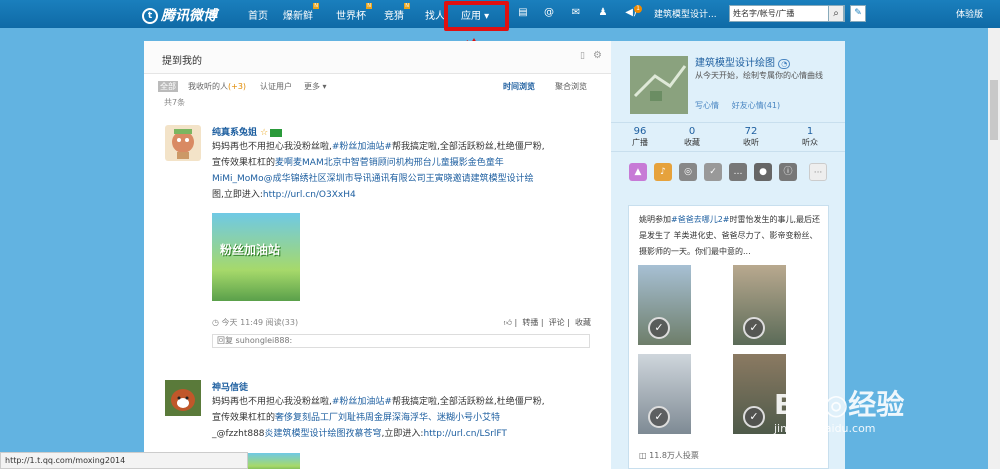 The image size is (1000, 469). What do you see at coordinates (217, 322) in the screenshot?
I see `clock-icon: ◷` at bounding box center [217, 322].